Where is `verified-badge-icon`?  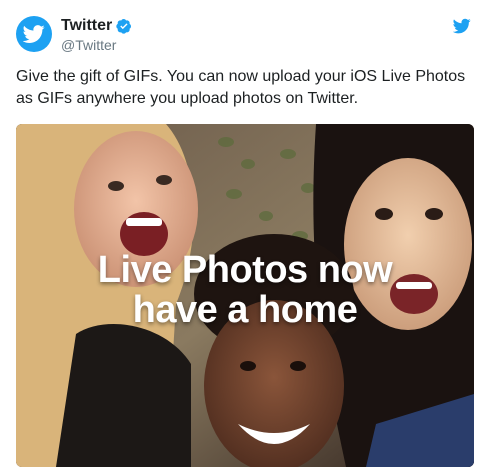
verified-badge-icon is located at coordinates (124, 26).